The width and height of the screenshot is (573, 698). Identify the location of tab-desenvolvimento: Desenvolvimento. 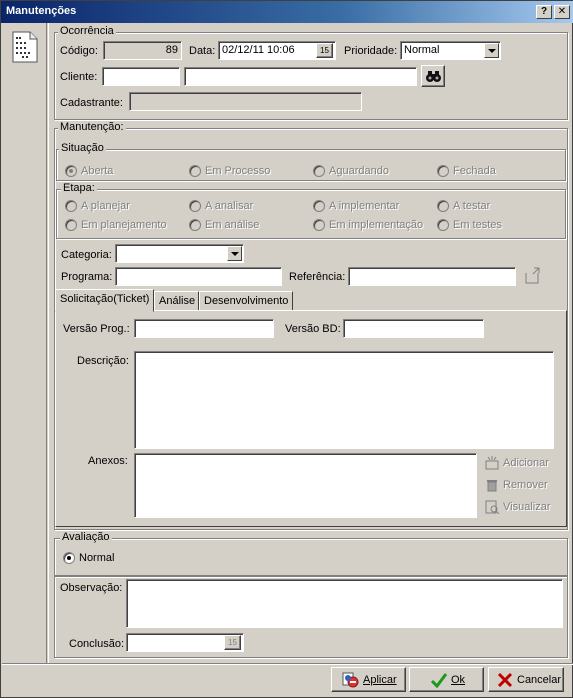
(246, 301).